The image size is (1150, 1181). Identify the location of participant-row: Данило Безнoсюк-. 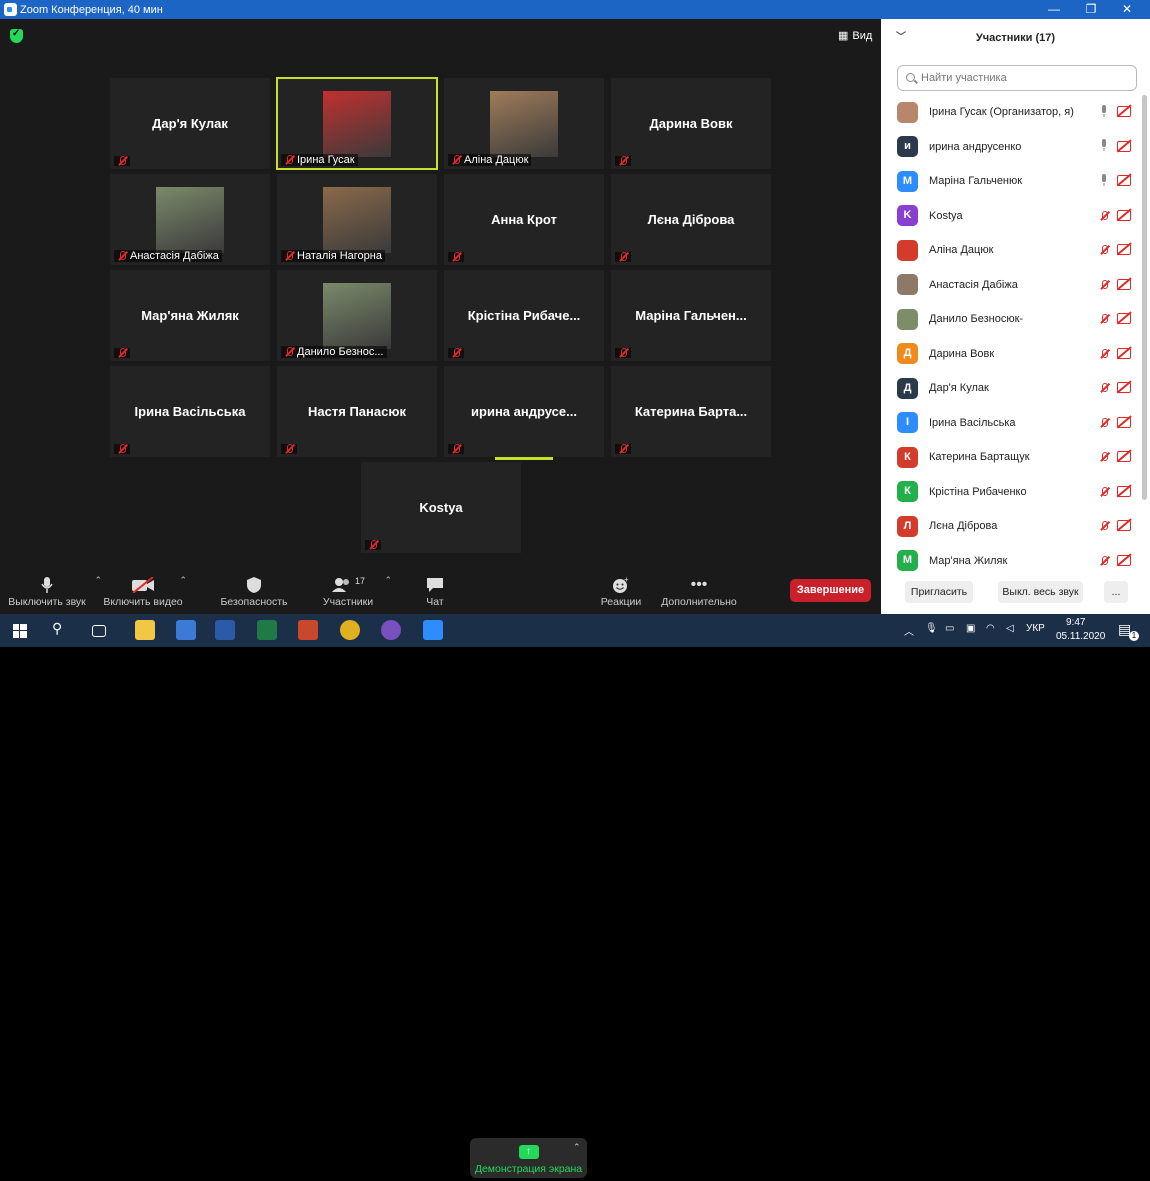
(1013, 319).